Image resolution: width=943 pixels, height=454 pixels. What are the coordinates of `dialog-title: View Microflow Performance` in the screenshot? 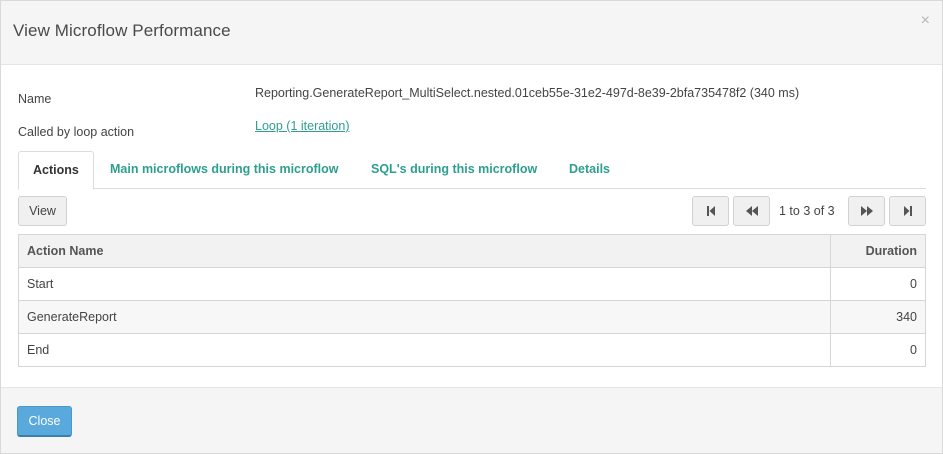 It's located at (122, 30).